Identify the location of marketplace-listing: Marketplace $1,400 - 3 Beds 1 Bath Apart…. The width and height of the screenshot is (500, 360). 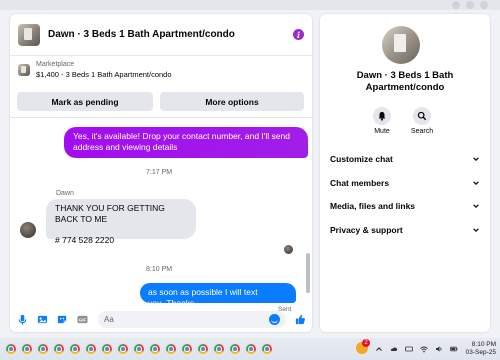
(95, 70).